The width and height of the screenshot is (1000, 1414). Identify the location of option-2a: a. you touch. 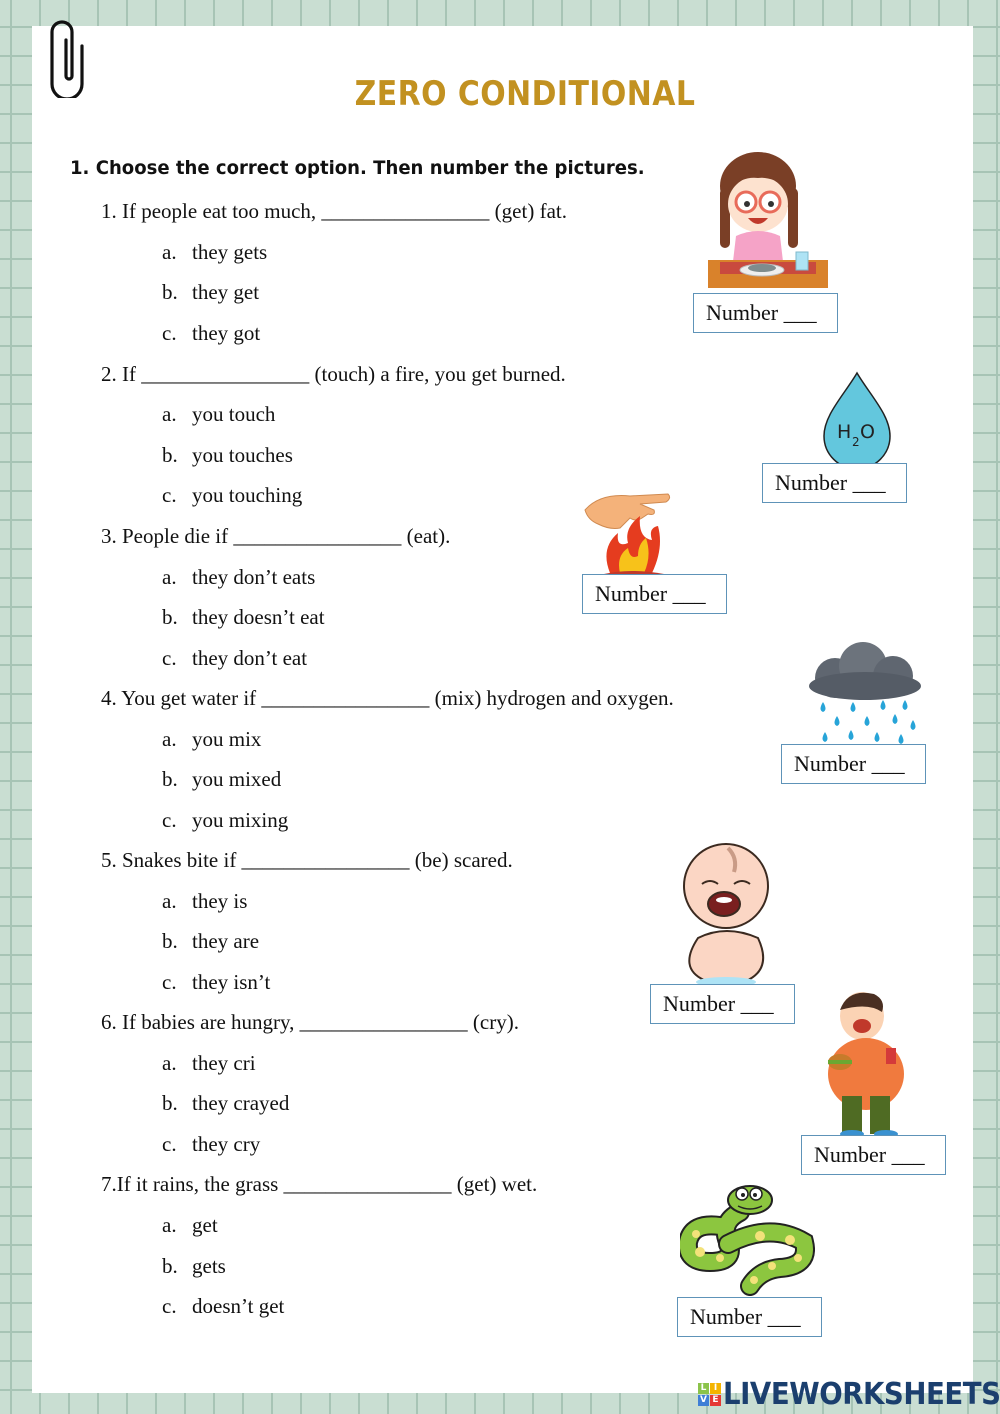
(218, 414).